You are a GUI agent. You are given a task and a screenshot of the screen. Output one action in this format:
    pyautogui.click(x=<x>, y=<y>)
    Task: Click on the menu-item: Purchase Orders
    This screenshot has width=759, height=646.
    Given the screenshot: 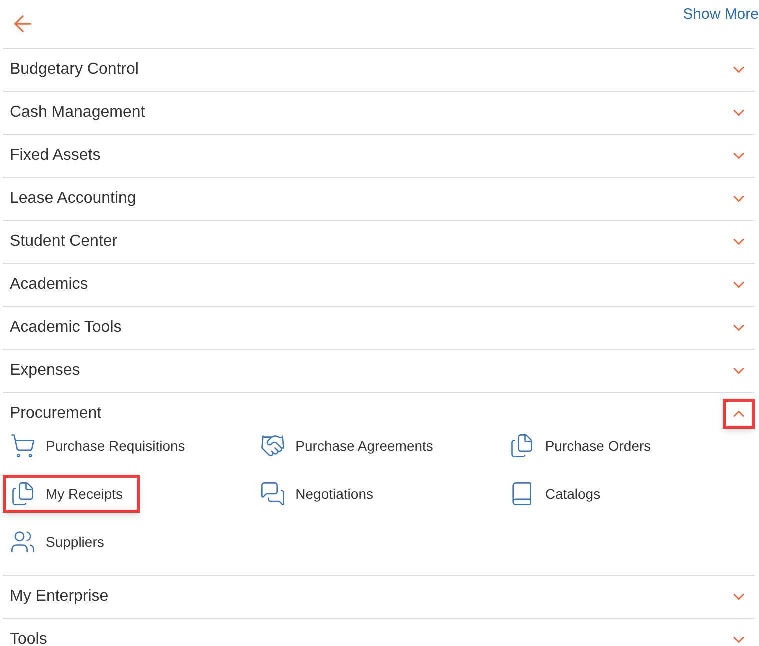 What is the action you would take?
    pyautogui.click(x=585, y=446)
    